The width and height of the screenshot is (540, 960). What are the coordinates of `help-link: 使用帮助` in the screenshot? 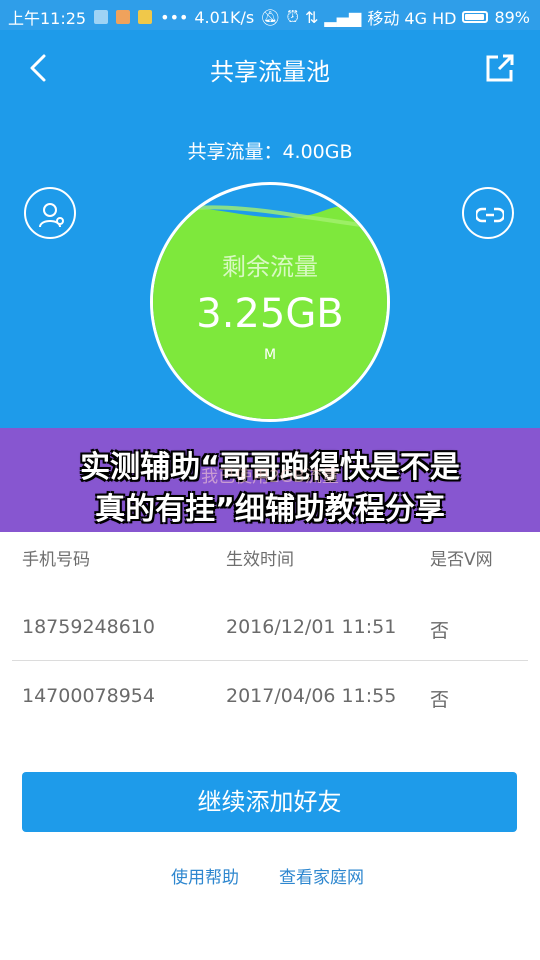 It's located at (205, 875).